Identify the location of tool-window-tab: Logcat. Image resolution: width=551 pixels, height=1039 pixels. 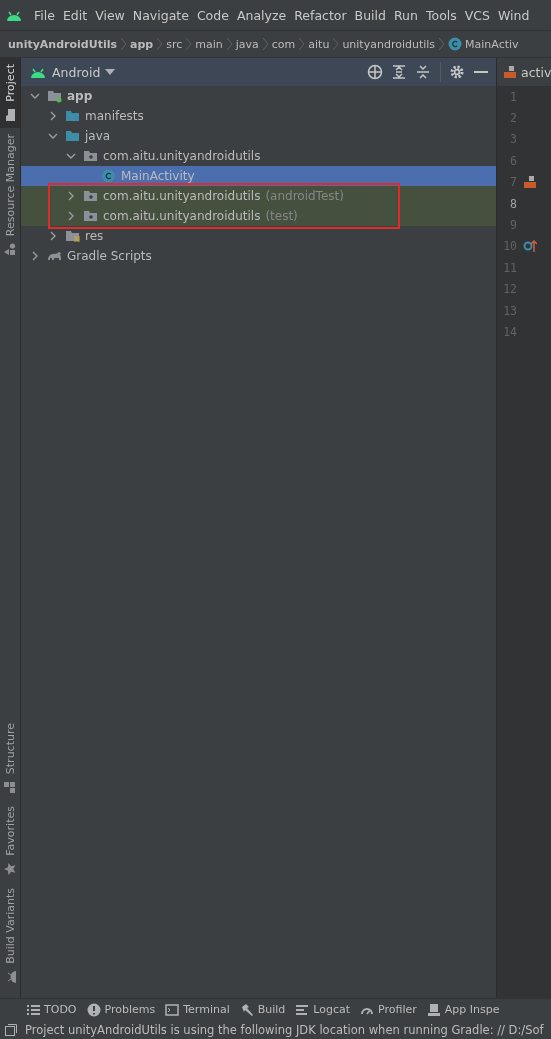
(323, 1009).